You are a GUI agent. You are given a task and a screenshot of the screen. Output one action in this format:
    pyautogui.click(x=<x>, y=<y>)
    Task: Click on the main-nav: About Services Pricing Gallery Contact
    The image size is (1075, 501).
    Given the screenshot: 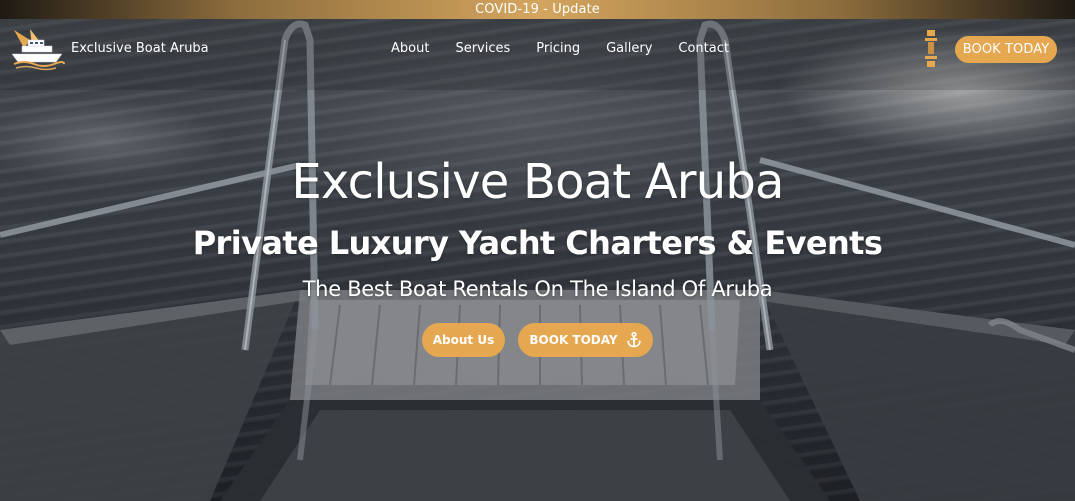 What is the action you would take?
    pyautogui.click(x=560, y=50)
    